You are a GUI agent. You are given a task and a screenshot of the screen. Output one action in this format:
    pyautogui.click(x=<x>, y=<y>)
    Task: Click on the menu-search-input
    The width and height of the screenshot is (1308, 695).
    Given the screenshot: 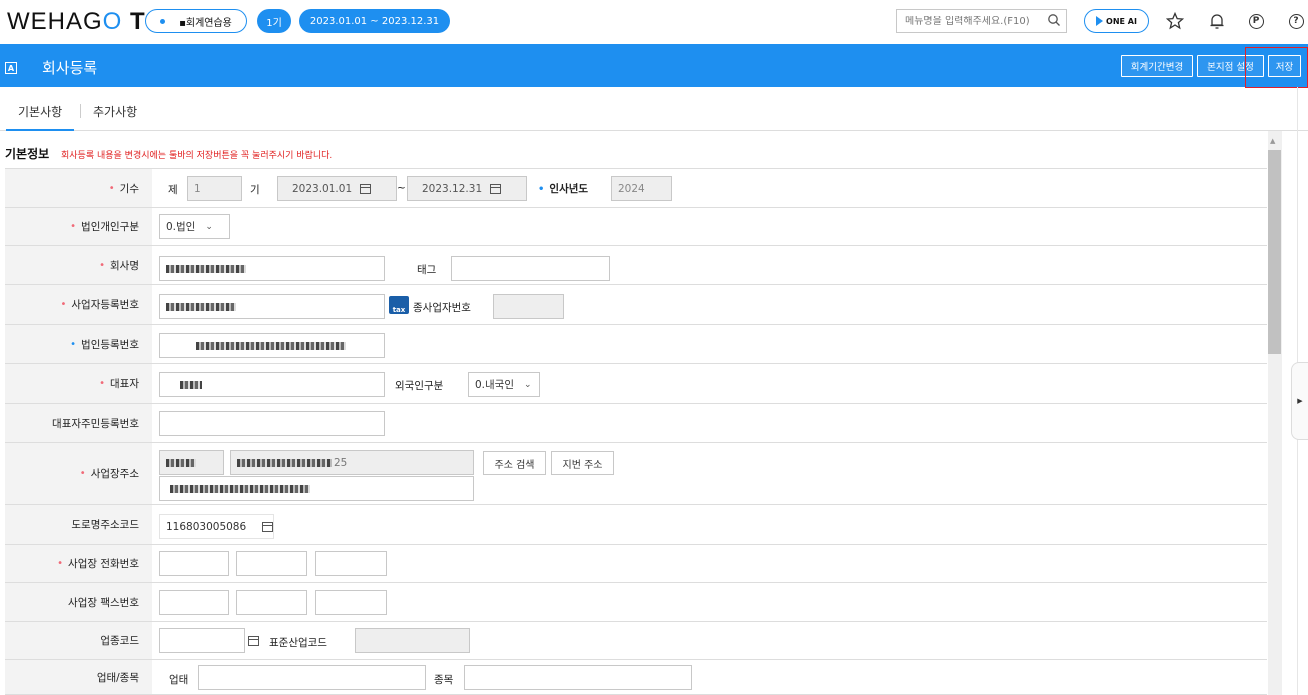 What is the action you would take?
    pyautogui.click(x=975, y=21)
    